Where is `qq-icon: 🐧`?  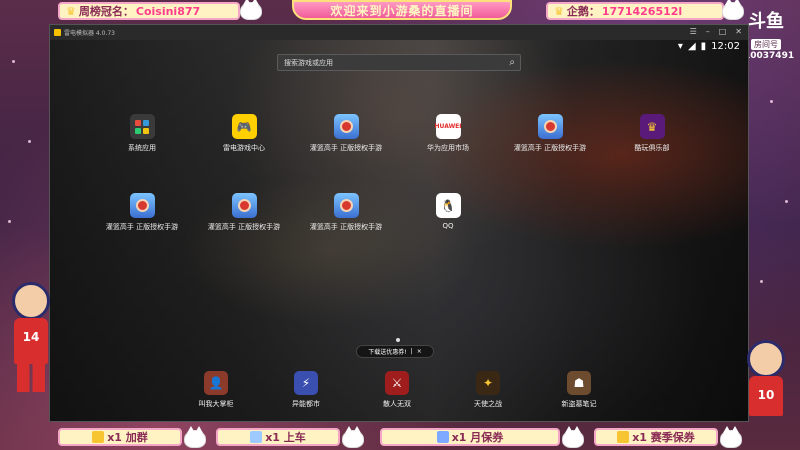
qq-icon: 🐧 is located at coordinates (448, 205).